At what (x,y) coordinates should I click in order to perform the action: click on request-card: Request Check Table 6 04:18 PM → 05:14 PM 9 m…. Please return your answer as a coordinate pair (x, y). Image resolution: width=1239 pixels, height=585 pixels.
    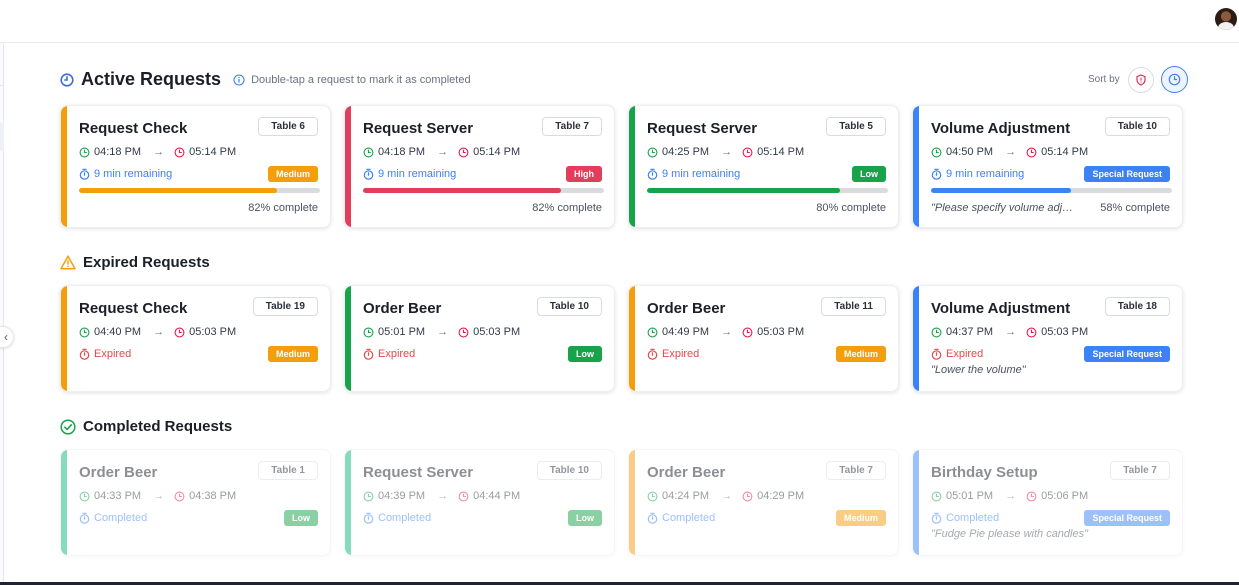
    Looking at the image, I should click on (195, 166).